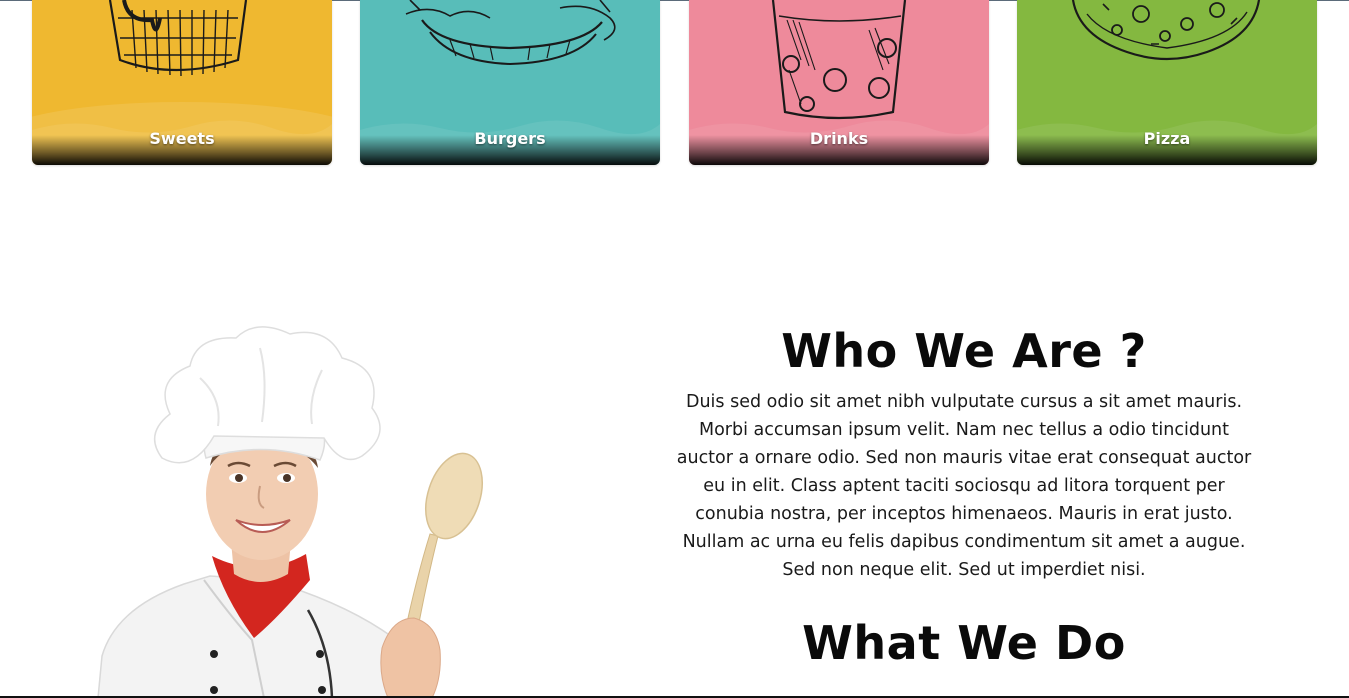 This screenshot has width=1349, height=698. I want to click on category-label: Burgers, so click(510, 138).